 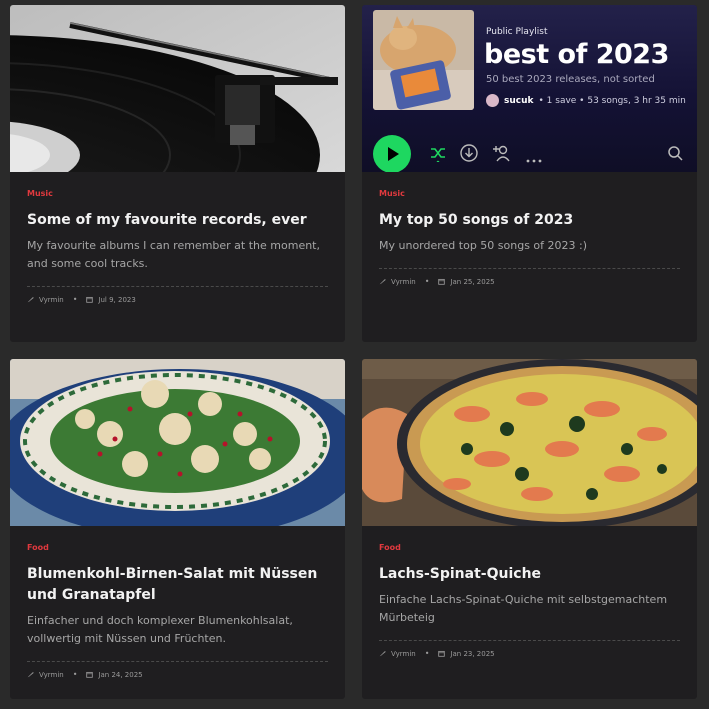 I want to click on post-date: Jan 25, 2025, so click(x=472, y=281).